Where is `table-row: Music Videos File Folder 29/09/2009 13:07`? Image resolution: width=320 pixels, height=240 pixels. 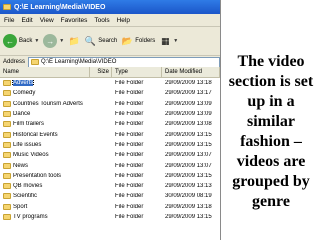 table-row: Music Videos File Folder 29/09/2009 13:07 is located at coordinates (110, 155).